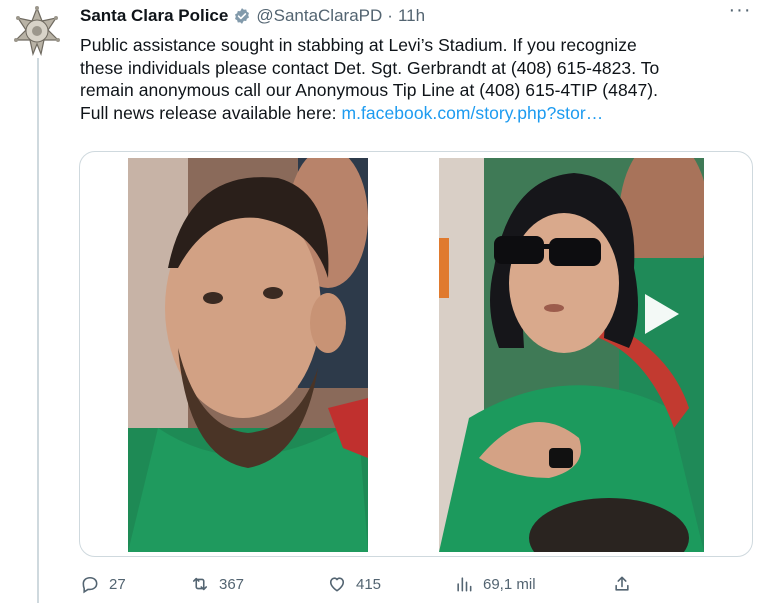 This screenshot has height=605, width=768. I want to click on more-options-button: ···, so click(740, 12).